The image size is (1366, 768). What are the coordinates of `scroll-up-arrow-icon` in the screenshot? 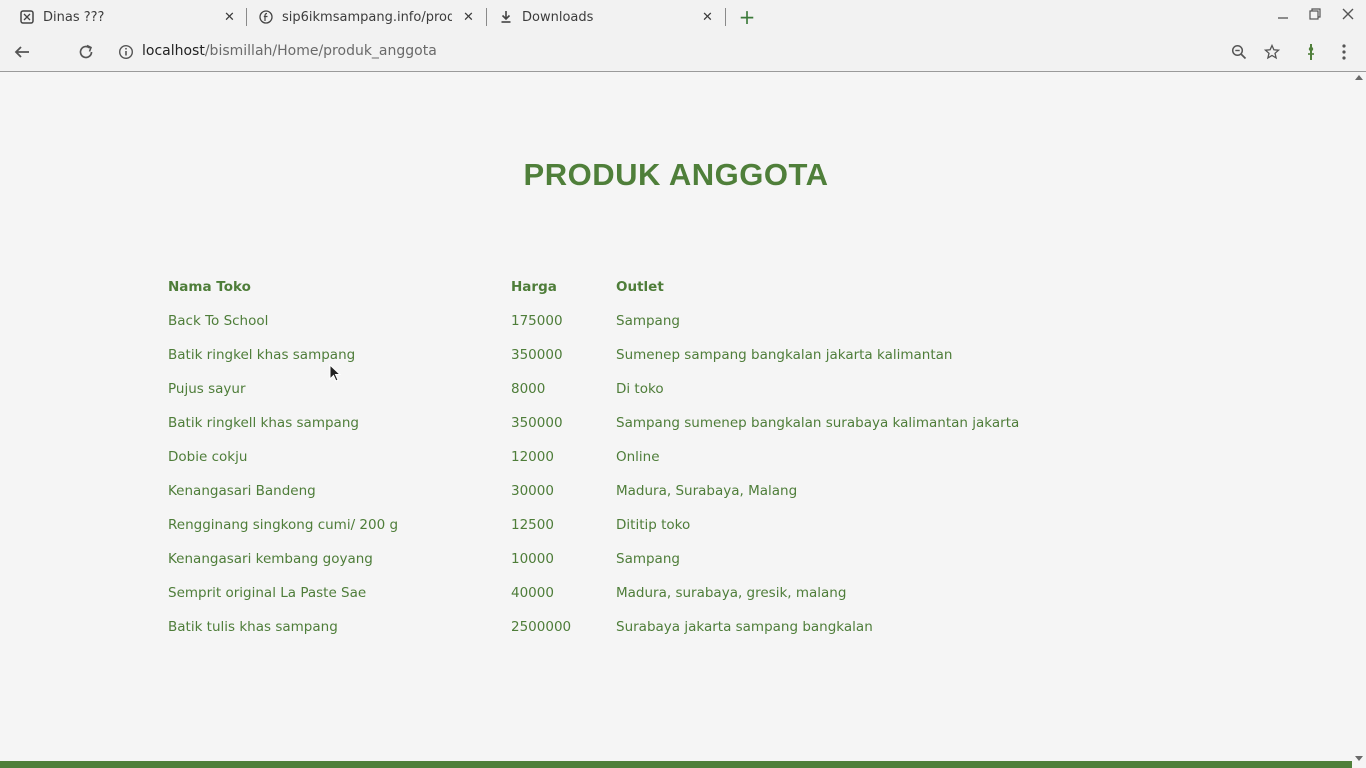 It's located at (1359, 77).